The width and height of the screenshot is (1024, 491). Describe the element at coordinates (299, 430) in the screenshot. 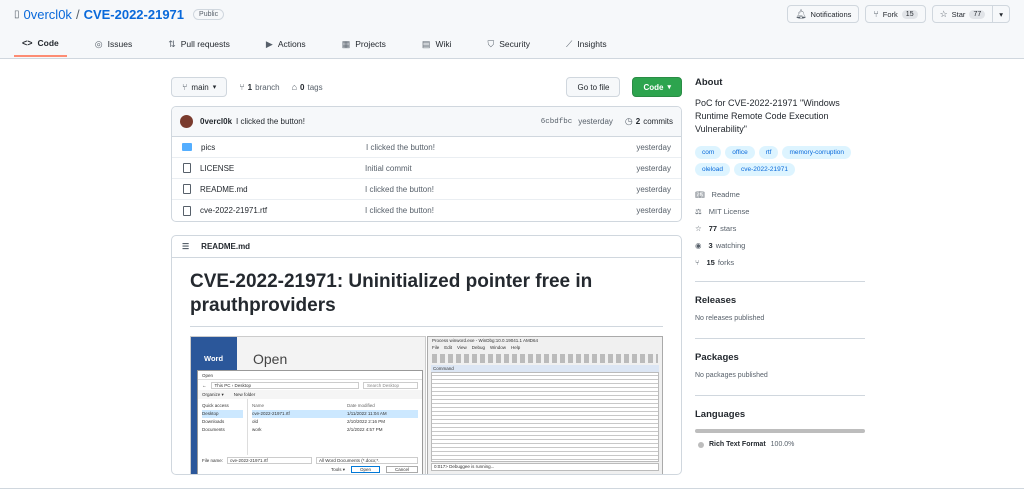

I see `dialog-file-name: work` at that location.